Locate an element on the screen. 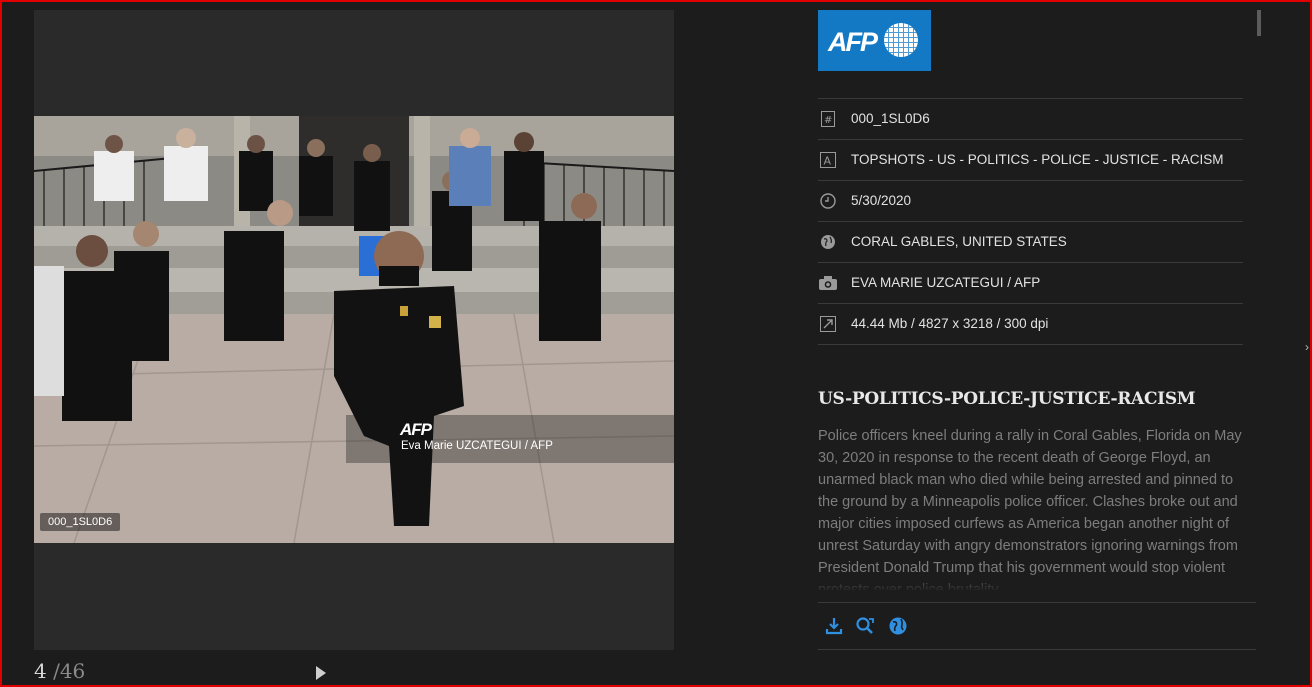 This screenshot has width=1312, height=687. logo-globe-icon is located at coordinates (901, 40).